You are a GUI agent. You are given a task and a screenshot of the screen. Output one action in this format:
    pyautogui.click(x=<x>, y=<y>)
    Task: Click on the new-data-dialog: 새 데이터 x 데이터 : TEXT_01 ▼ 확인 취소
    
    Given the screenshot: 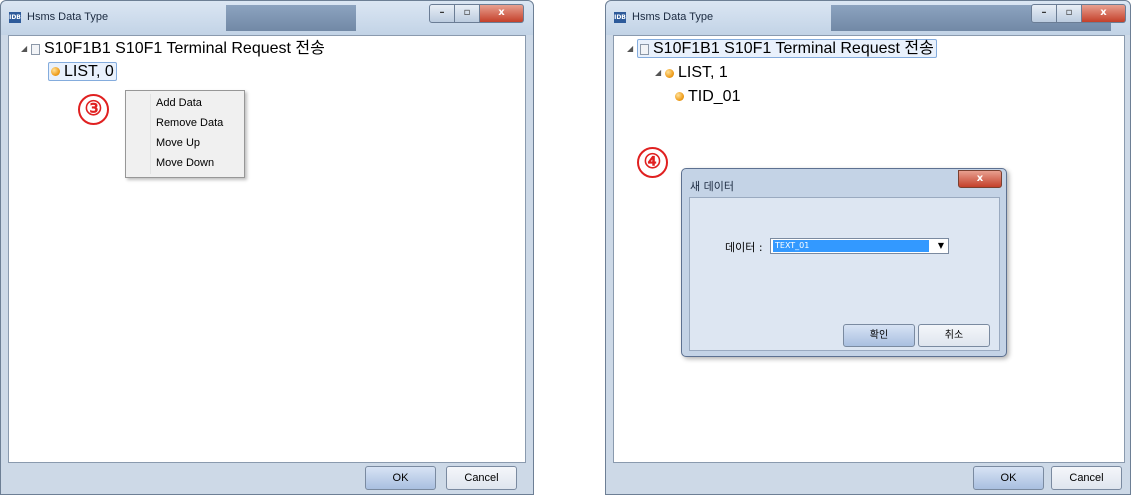 What is the action you would take?
    pyautogui.click(x=844, y=262)
    